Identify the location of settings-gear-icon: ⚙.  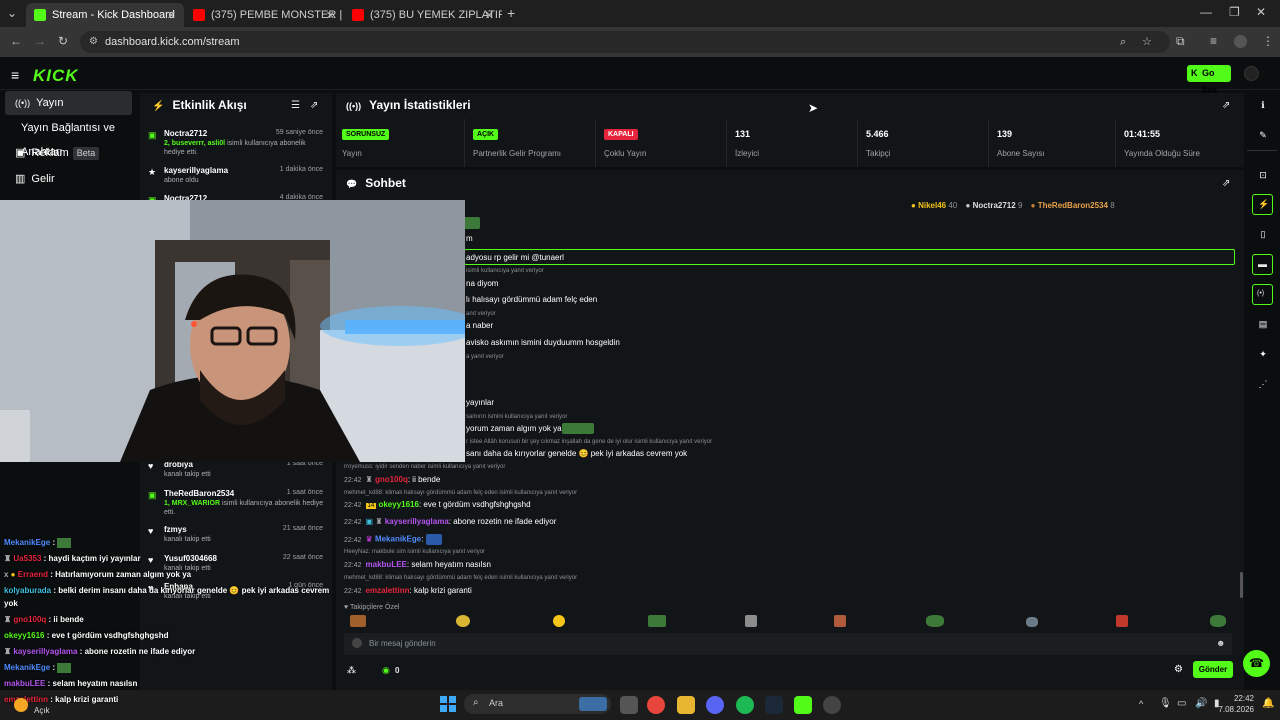
(1178, 669).